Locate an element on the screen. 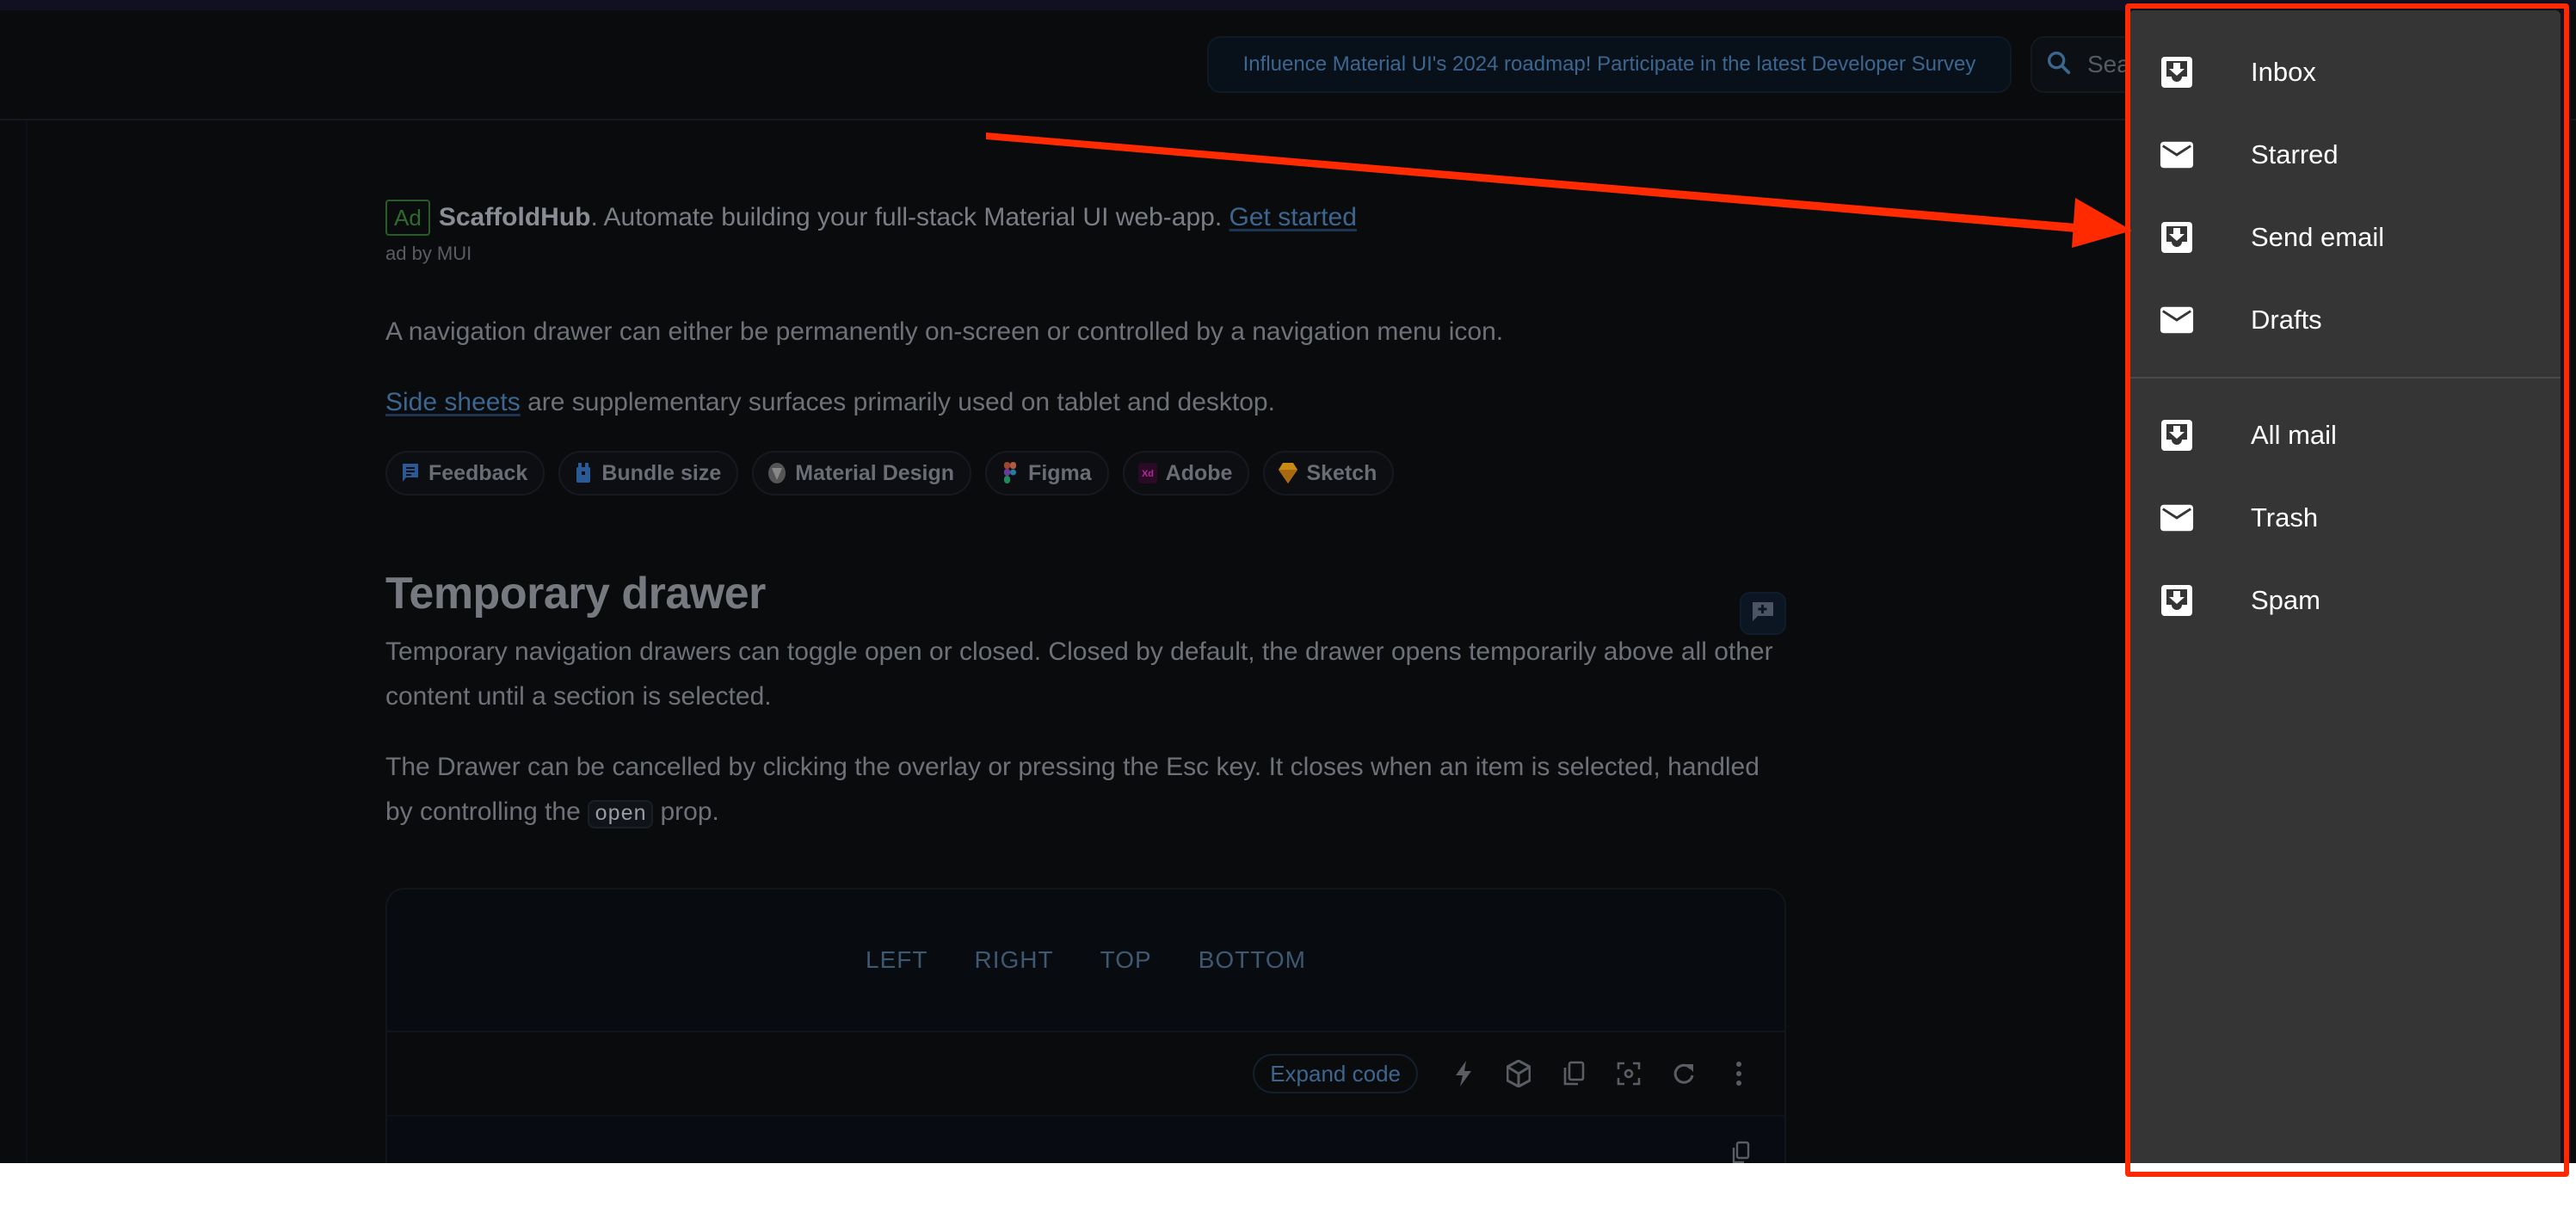 Image resolution: width=2576 pixels, height=1213 pixels. chip-adobe: Xd Adobe is located at coordinates (1186, 473).